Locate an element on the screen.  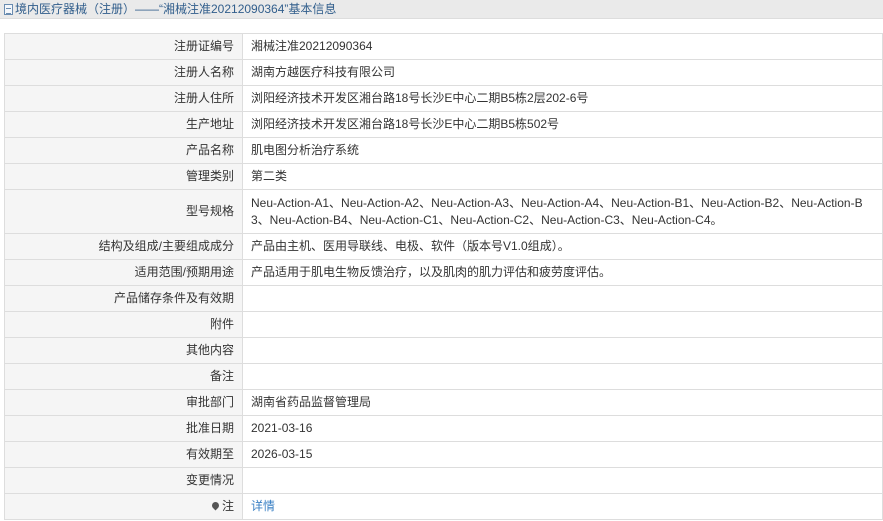
table-row: 有效期至 2026-03-15 is located at coordinates (443, 454).